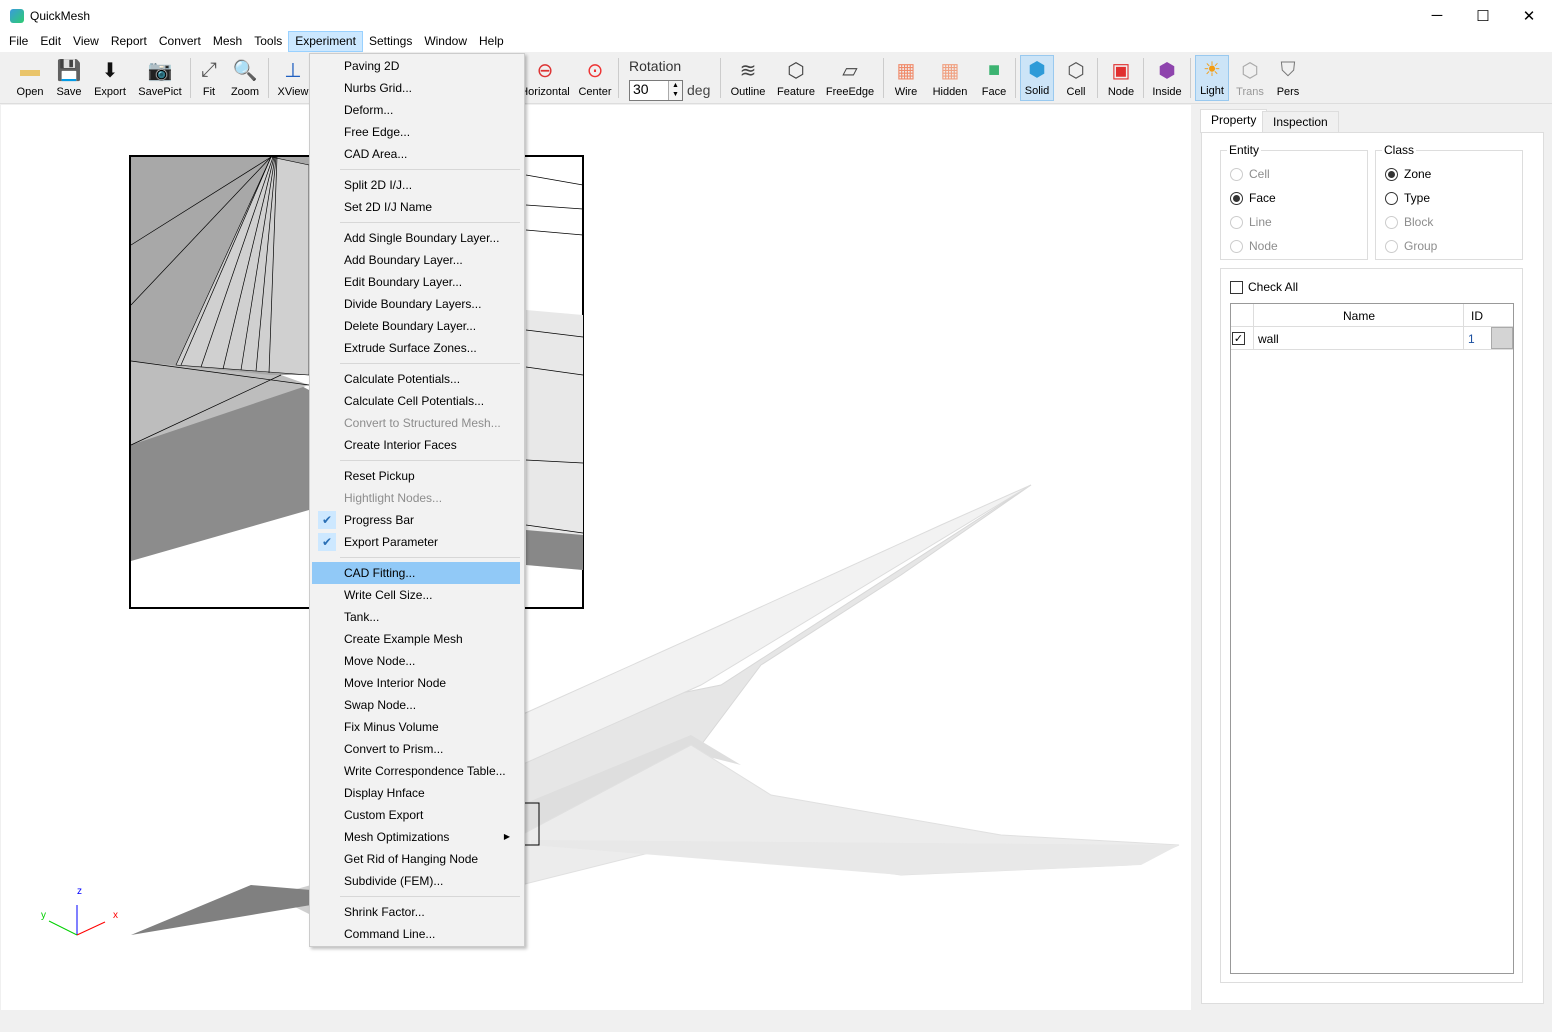 Image resolution: width=1552 pixels, height=1032 pixels. Describe the element at coordinates (883, 78) in the screenshot. I see `toolbar-separator` at that location.